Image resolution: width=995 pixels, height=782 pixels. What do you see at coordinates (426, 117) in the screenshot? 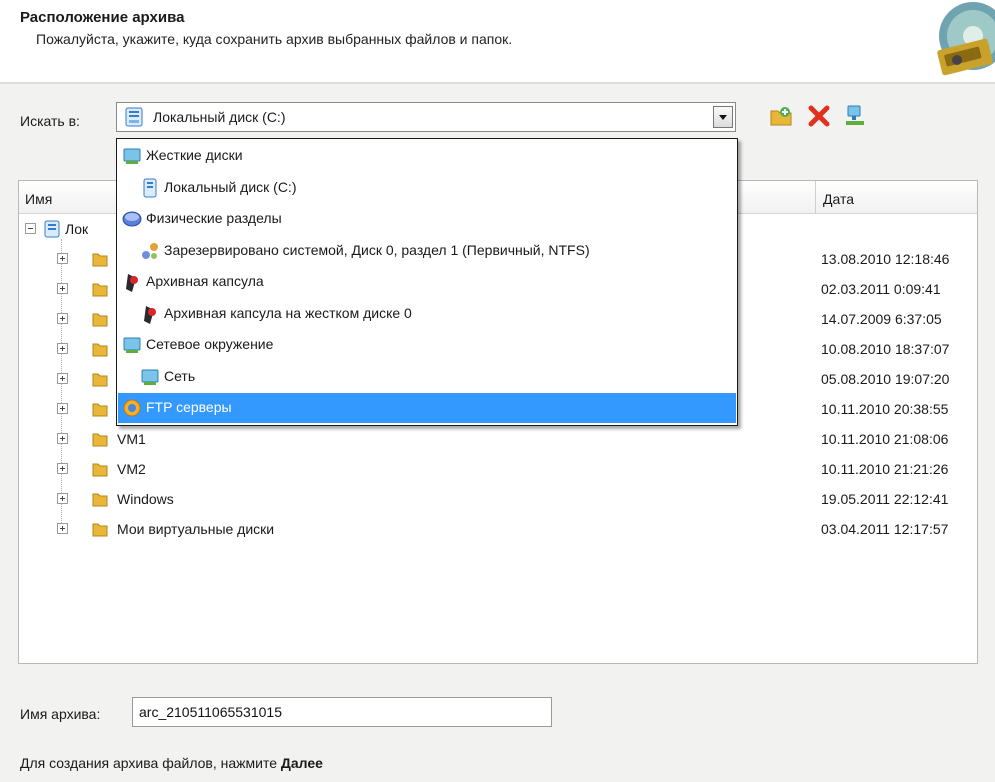
I see `look-in-combobox: Локальный диск (C:)` at bounding box center [426, 117].